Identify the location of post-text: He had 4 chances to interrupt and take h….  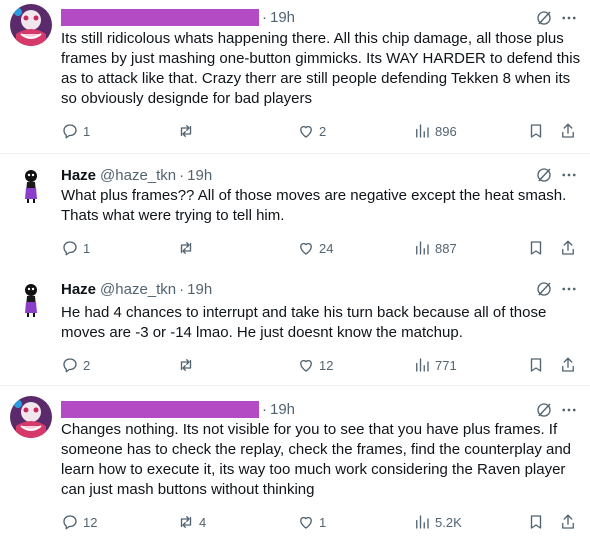
(304, 322).